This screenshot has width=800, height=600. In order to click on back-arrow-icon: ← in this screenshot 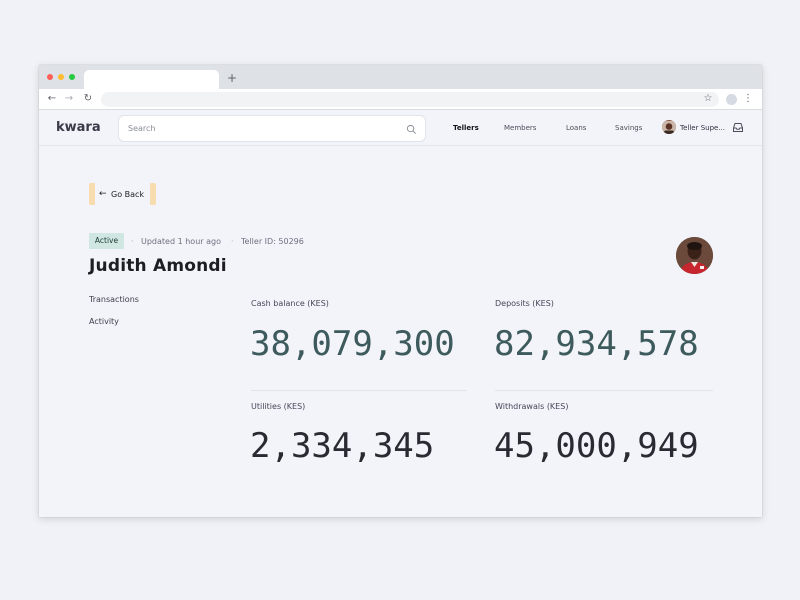, I will do `click(52, 99)`.